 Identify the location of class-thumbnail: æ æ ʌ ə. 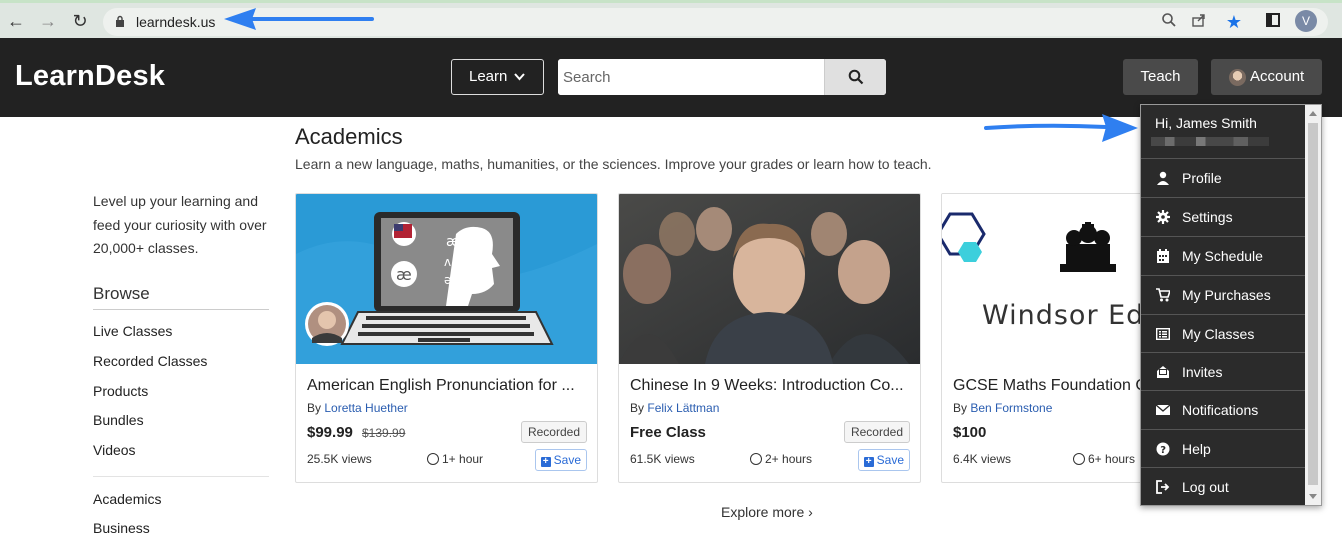
(446, 279).